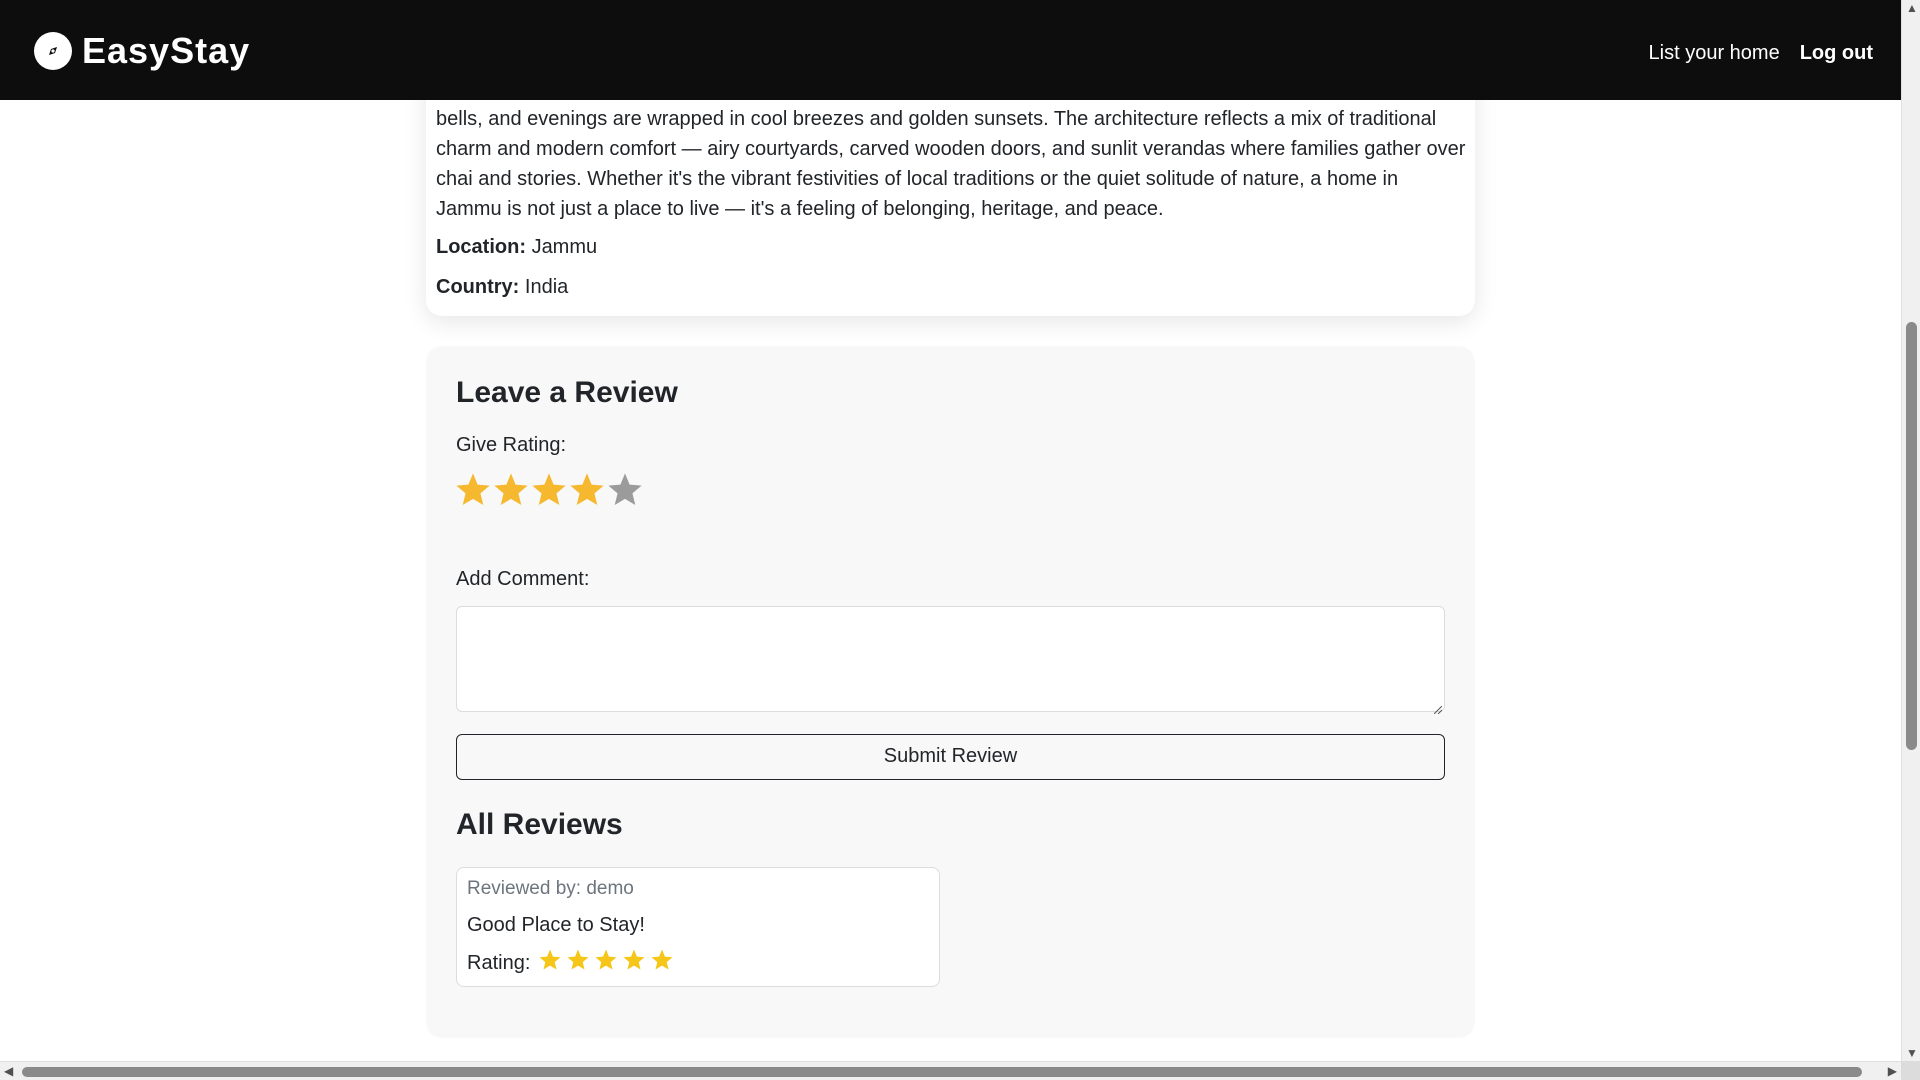 The height and width of the screenshot is (1080, 1920). What do you see at coordinates (1714, 53) in the screenshot?
I see `list-your-home-link: List your home` at bounding box center [1714, 53].